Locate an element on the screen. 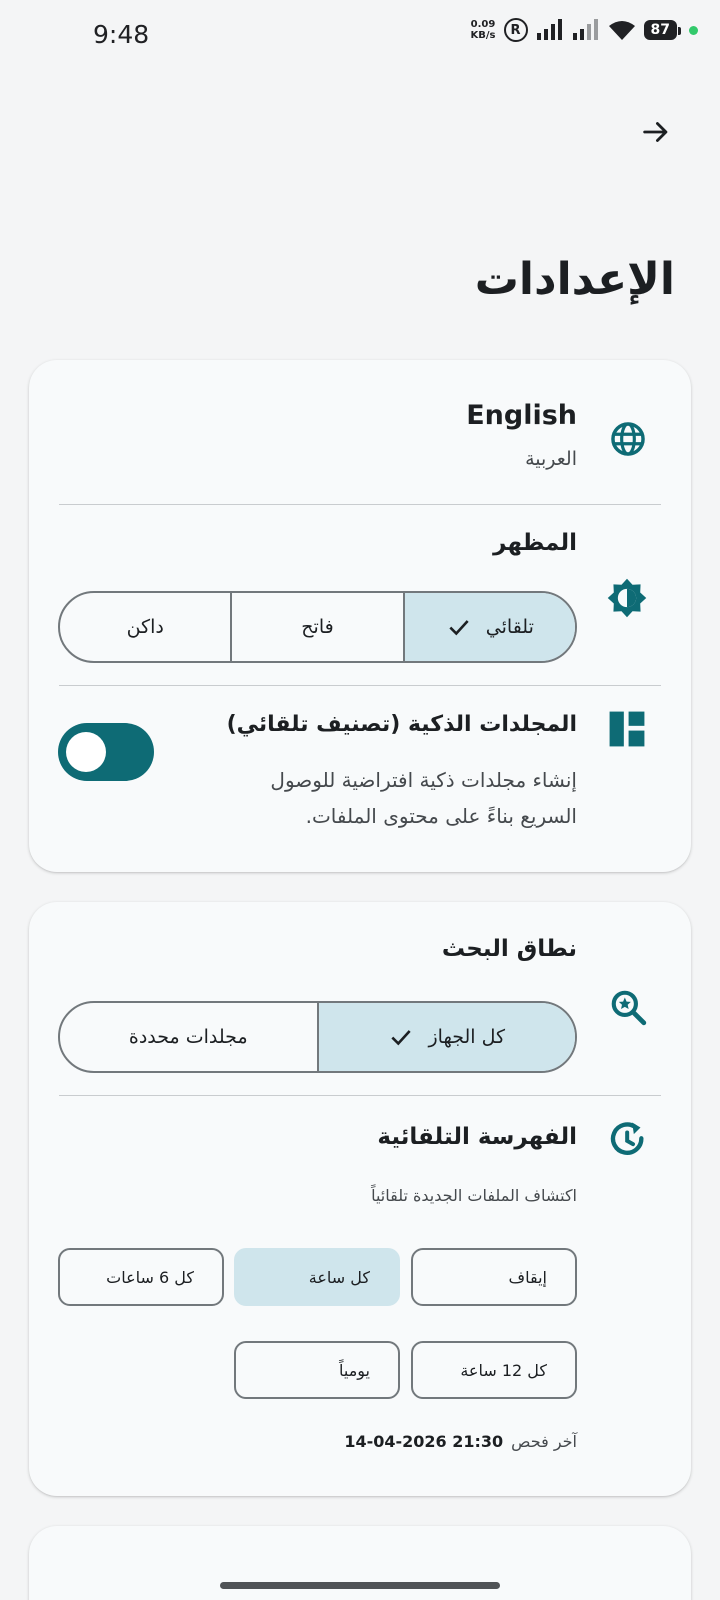 The image size is (720, 1600). globe-icon is located at coordinates (628, 439).